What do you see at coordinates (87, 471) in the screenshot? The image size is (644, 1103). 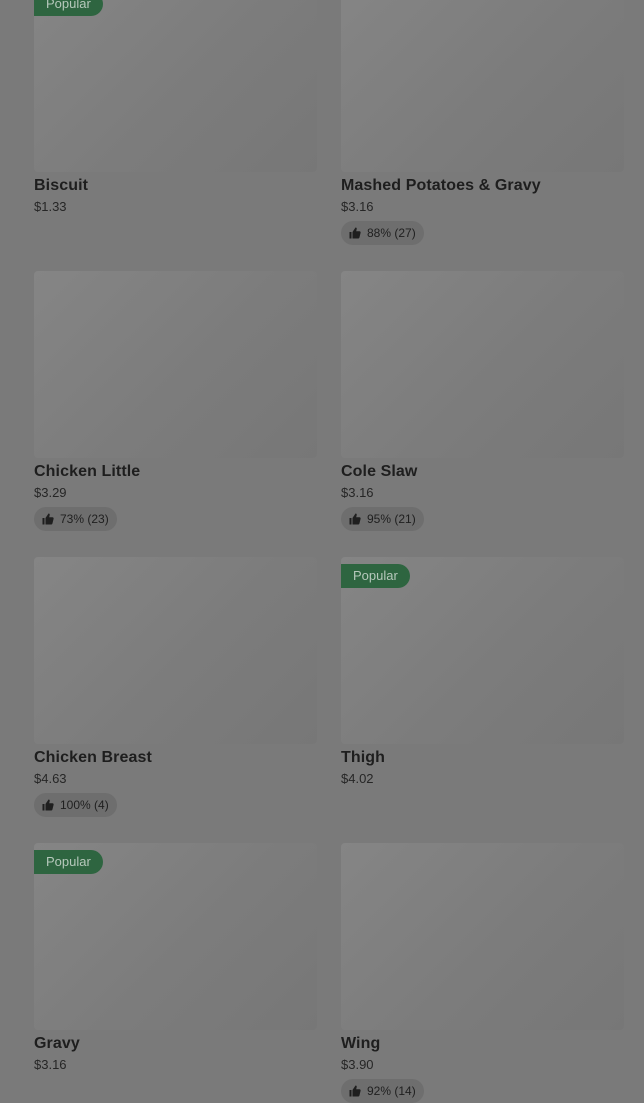 I see `item-name: Chicken Little` at bounding box center [87, 471].